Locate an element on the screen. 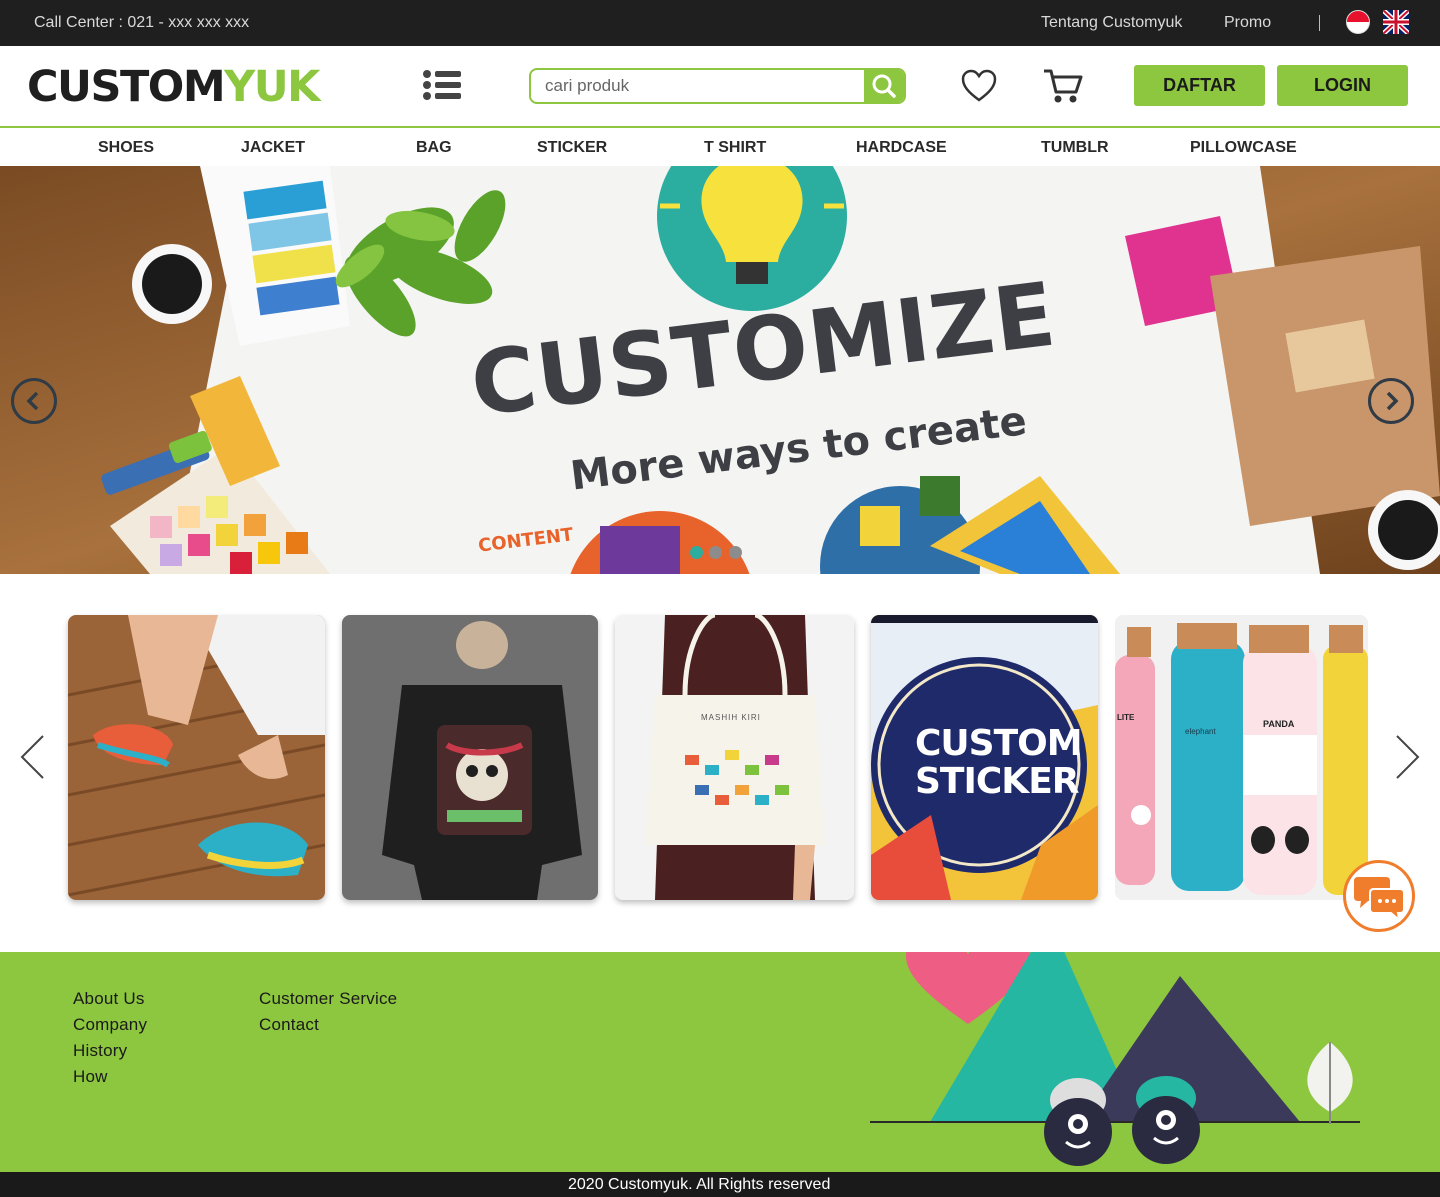 The height and width of the screenshot is (1197, 1440). hero-next-button is located at coordinates (1391, 401).